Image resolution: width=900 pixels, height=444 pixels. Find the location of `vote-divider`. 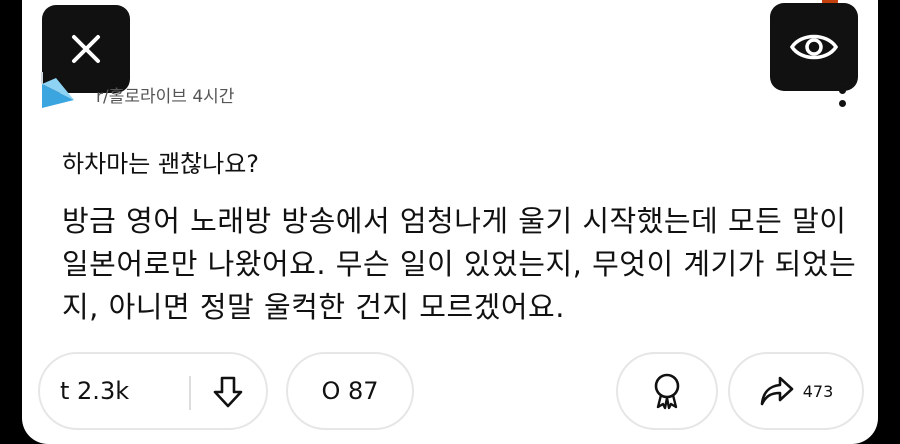

vote-divider is located at coordinates (190, 393).